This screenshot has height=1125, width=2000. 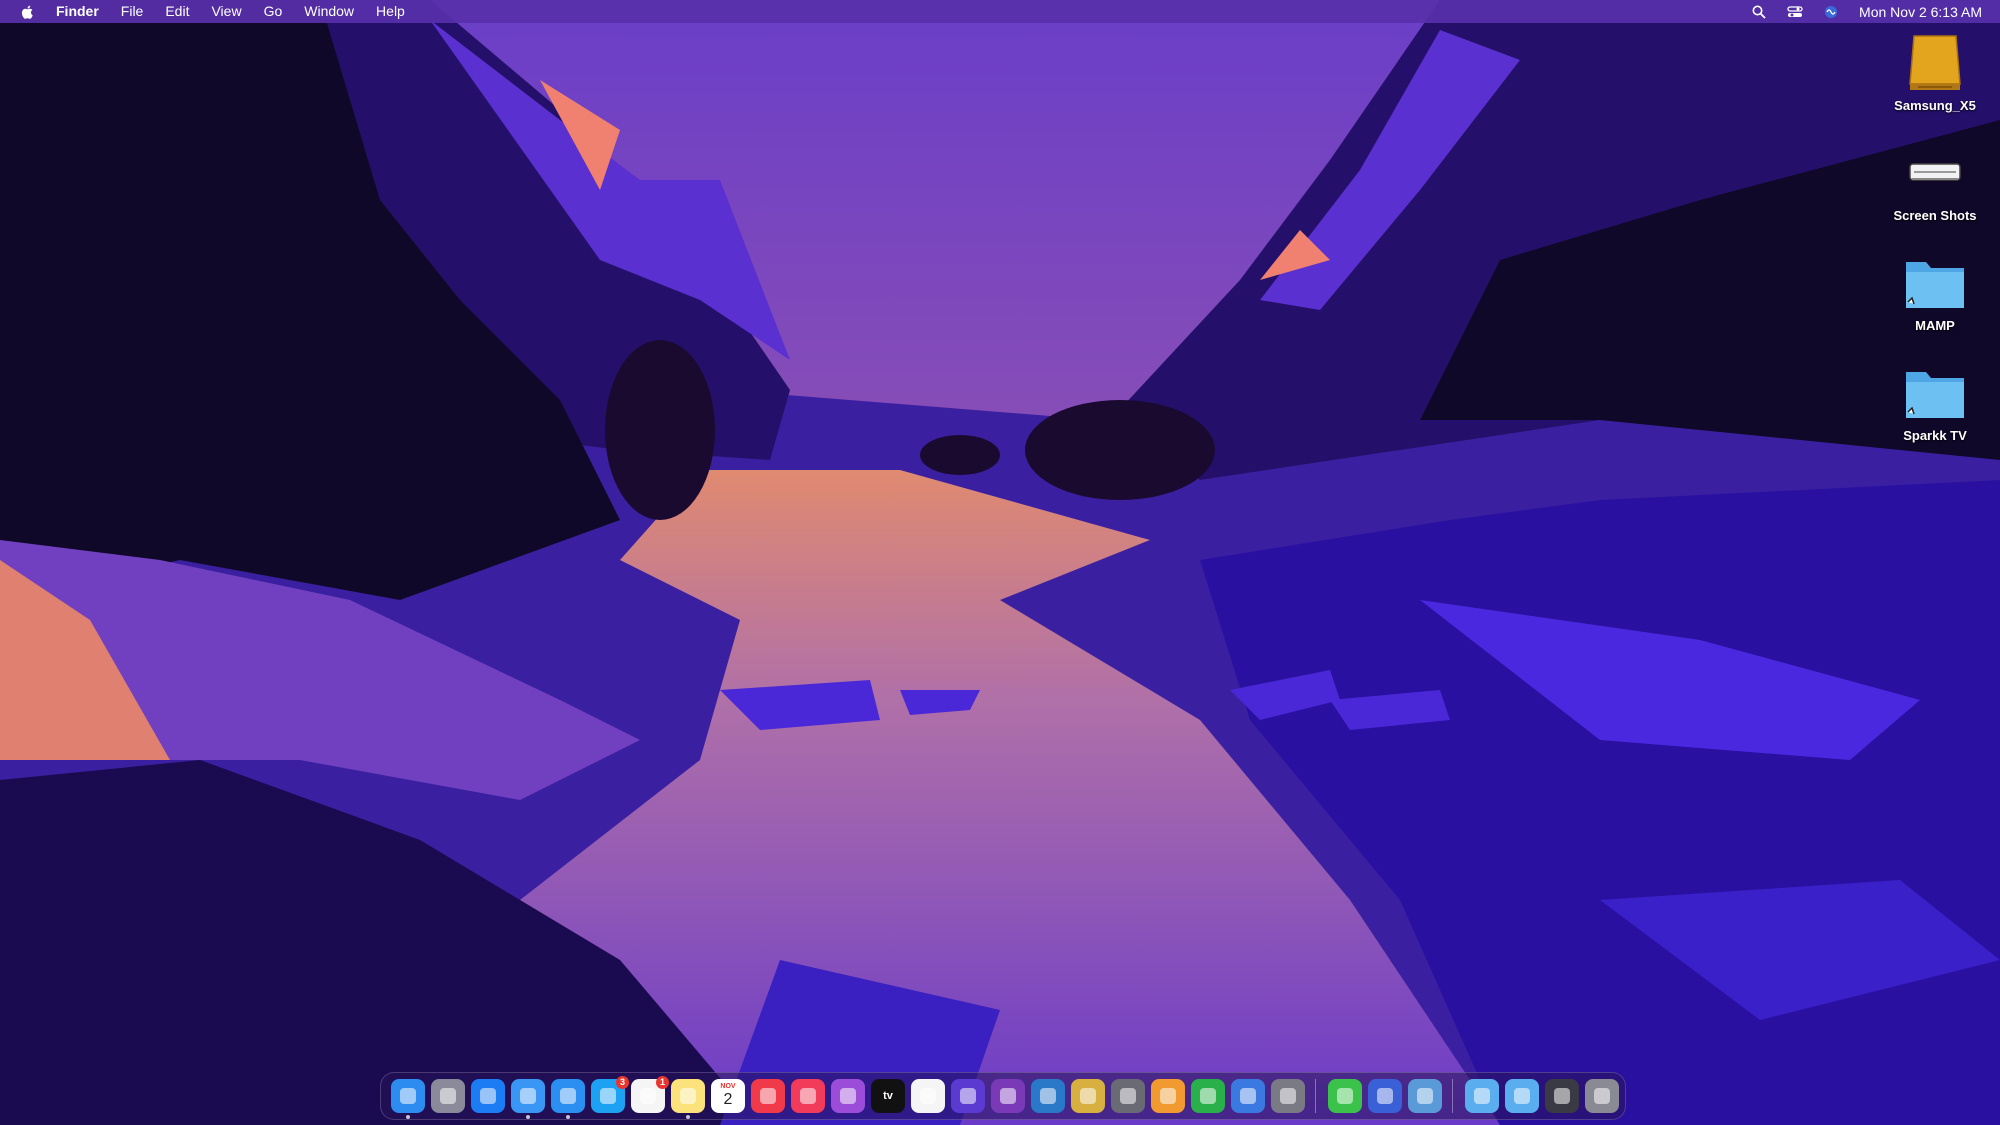 What do you see at coordinates (928, 1096) in the screenshot?
I see `dock-item-photos` at bounding box center [928, 1096].